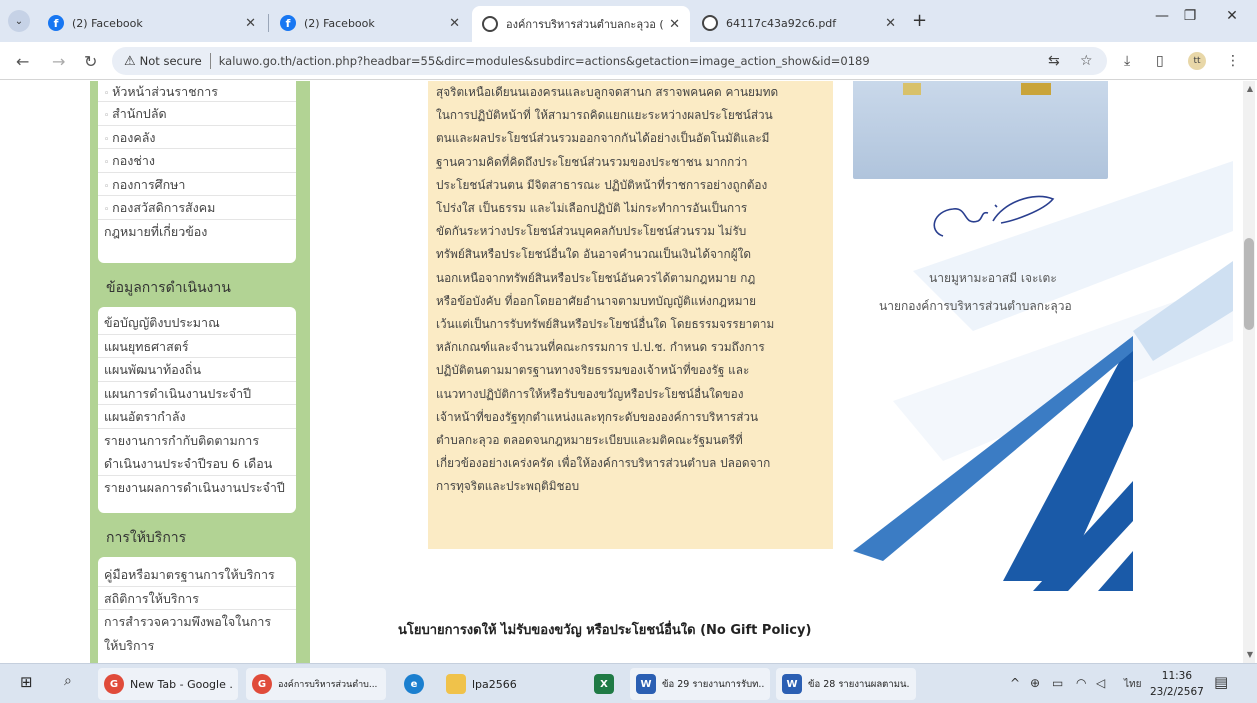  I want to click on windows-start-icon: ⊞, so click(26, 682).